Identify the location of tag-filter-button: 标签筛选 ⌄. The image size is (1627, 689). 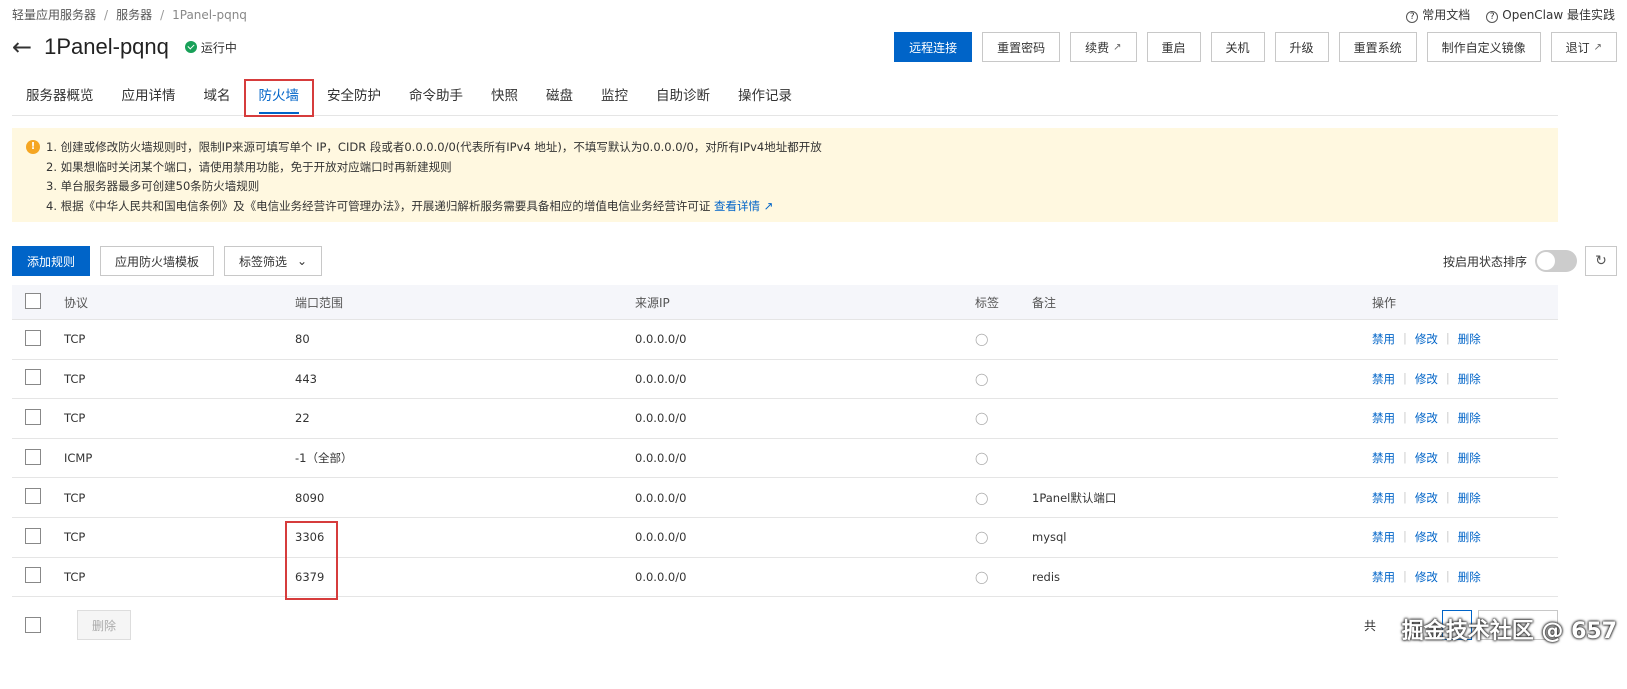
(273, 261).